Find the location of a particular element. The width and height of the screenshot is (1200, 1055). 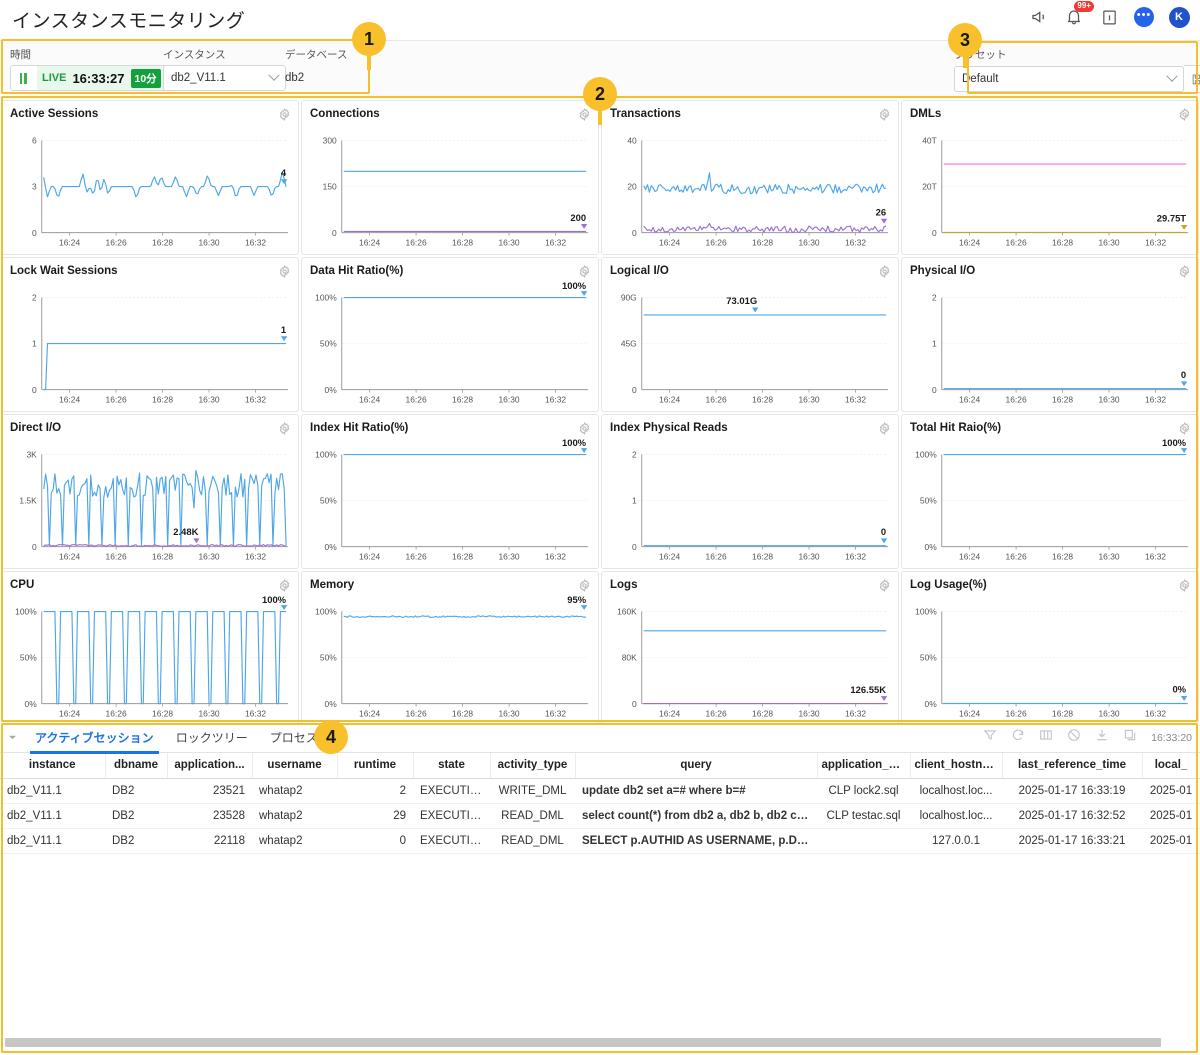

column-header-dbname: dbname is located at coordinates (136, 766).